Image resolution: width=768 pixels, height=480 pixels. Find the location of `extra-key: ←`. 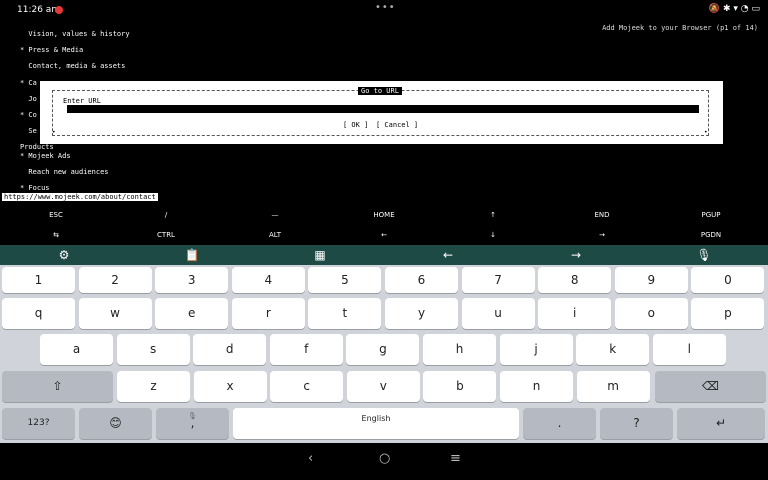

extra-key: ← is located at coordinates (384, 235).